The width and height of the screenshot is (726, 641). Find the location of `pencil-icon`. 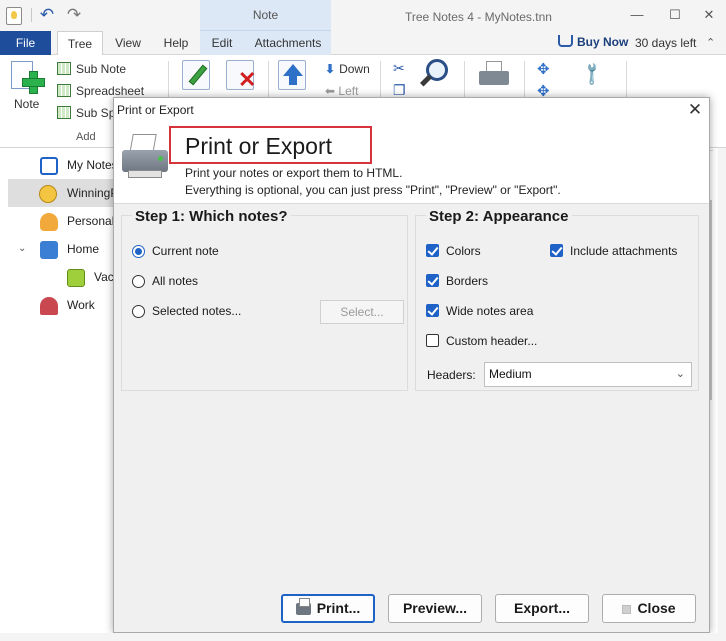

pencil-icon is located at coordinates (198, 75).